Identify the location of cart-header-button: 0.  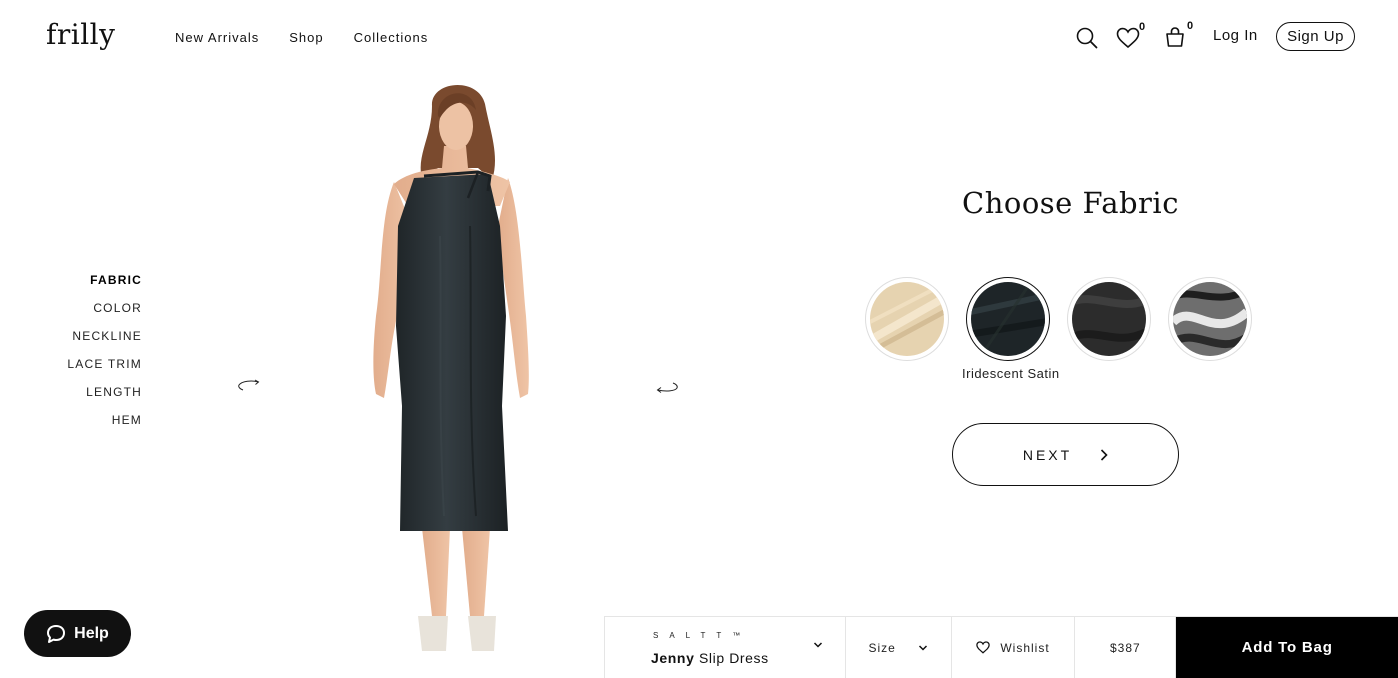
(1181, 35).